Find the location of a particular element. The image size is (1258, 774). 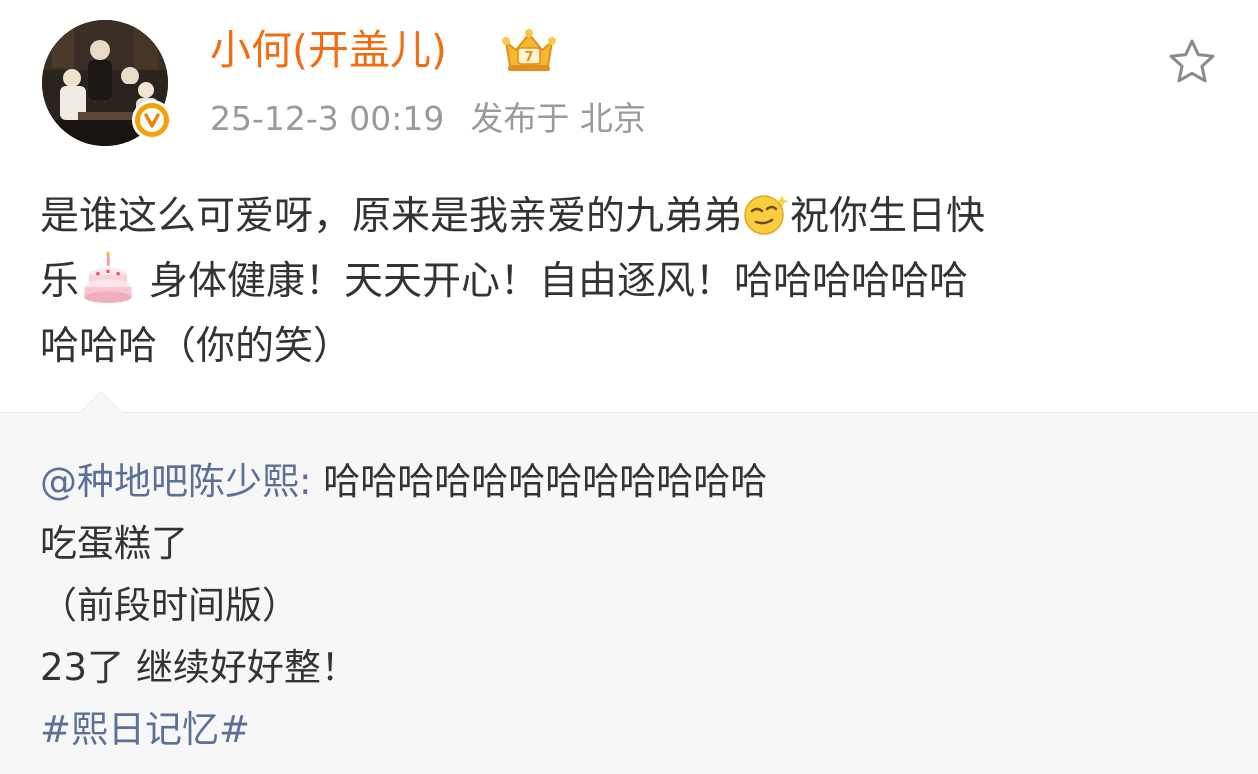

post-location: 发布于 北京 is located at coordinates (558, 118).